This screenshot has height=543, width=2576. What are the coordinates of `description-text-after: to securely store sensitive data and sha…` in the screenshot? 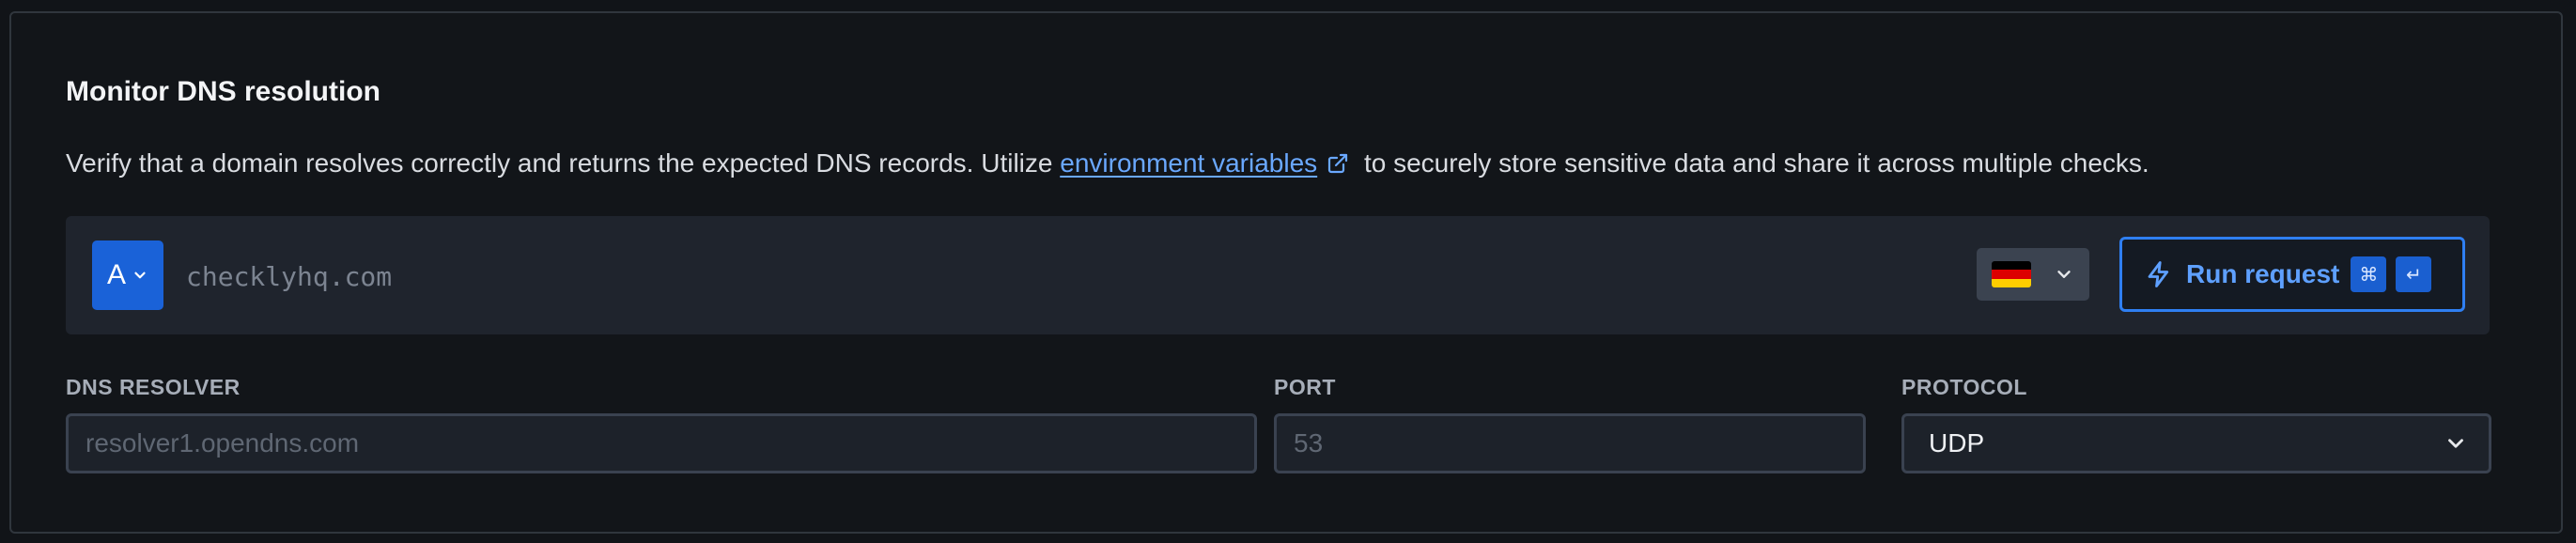 It's located at (1753, 163).